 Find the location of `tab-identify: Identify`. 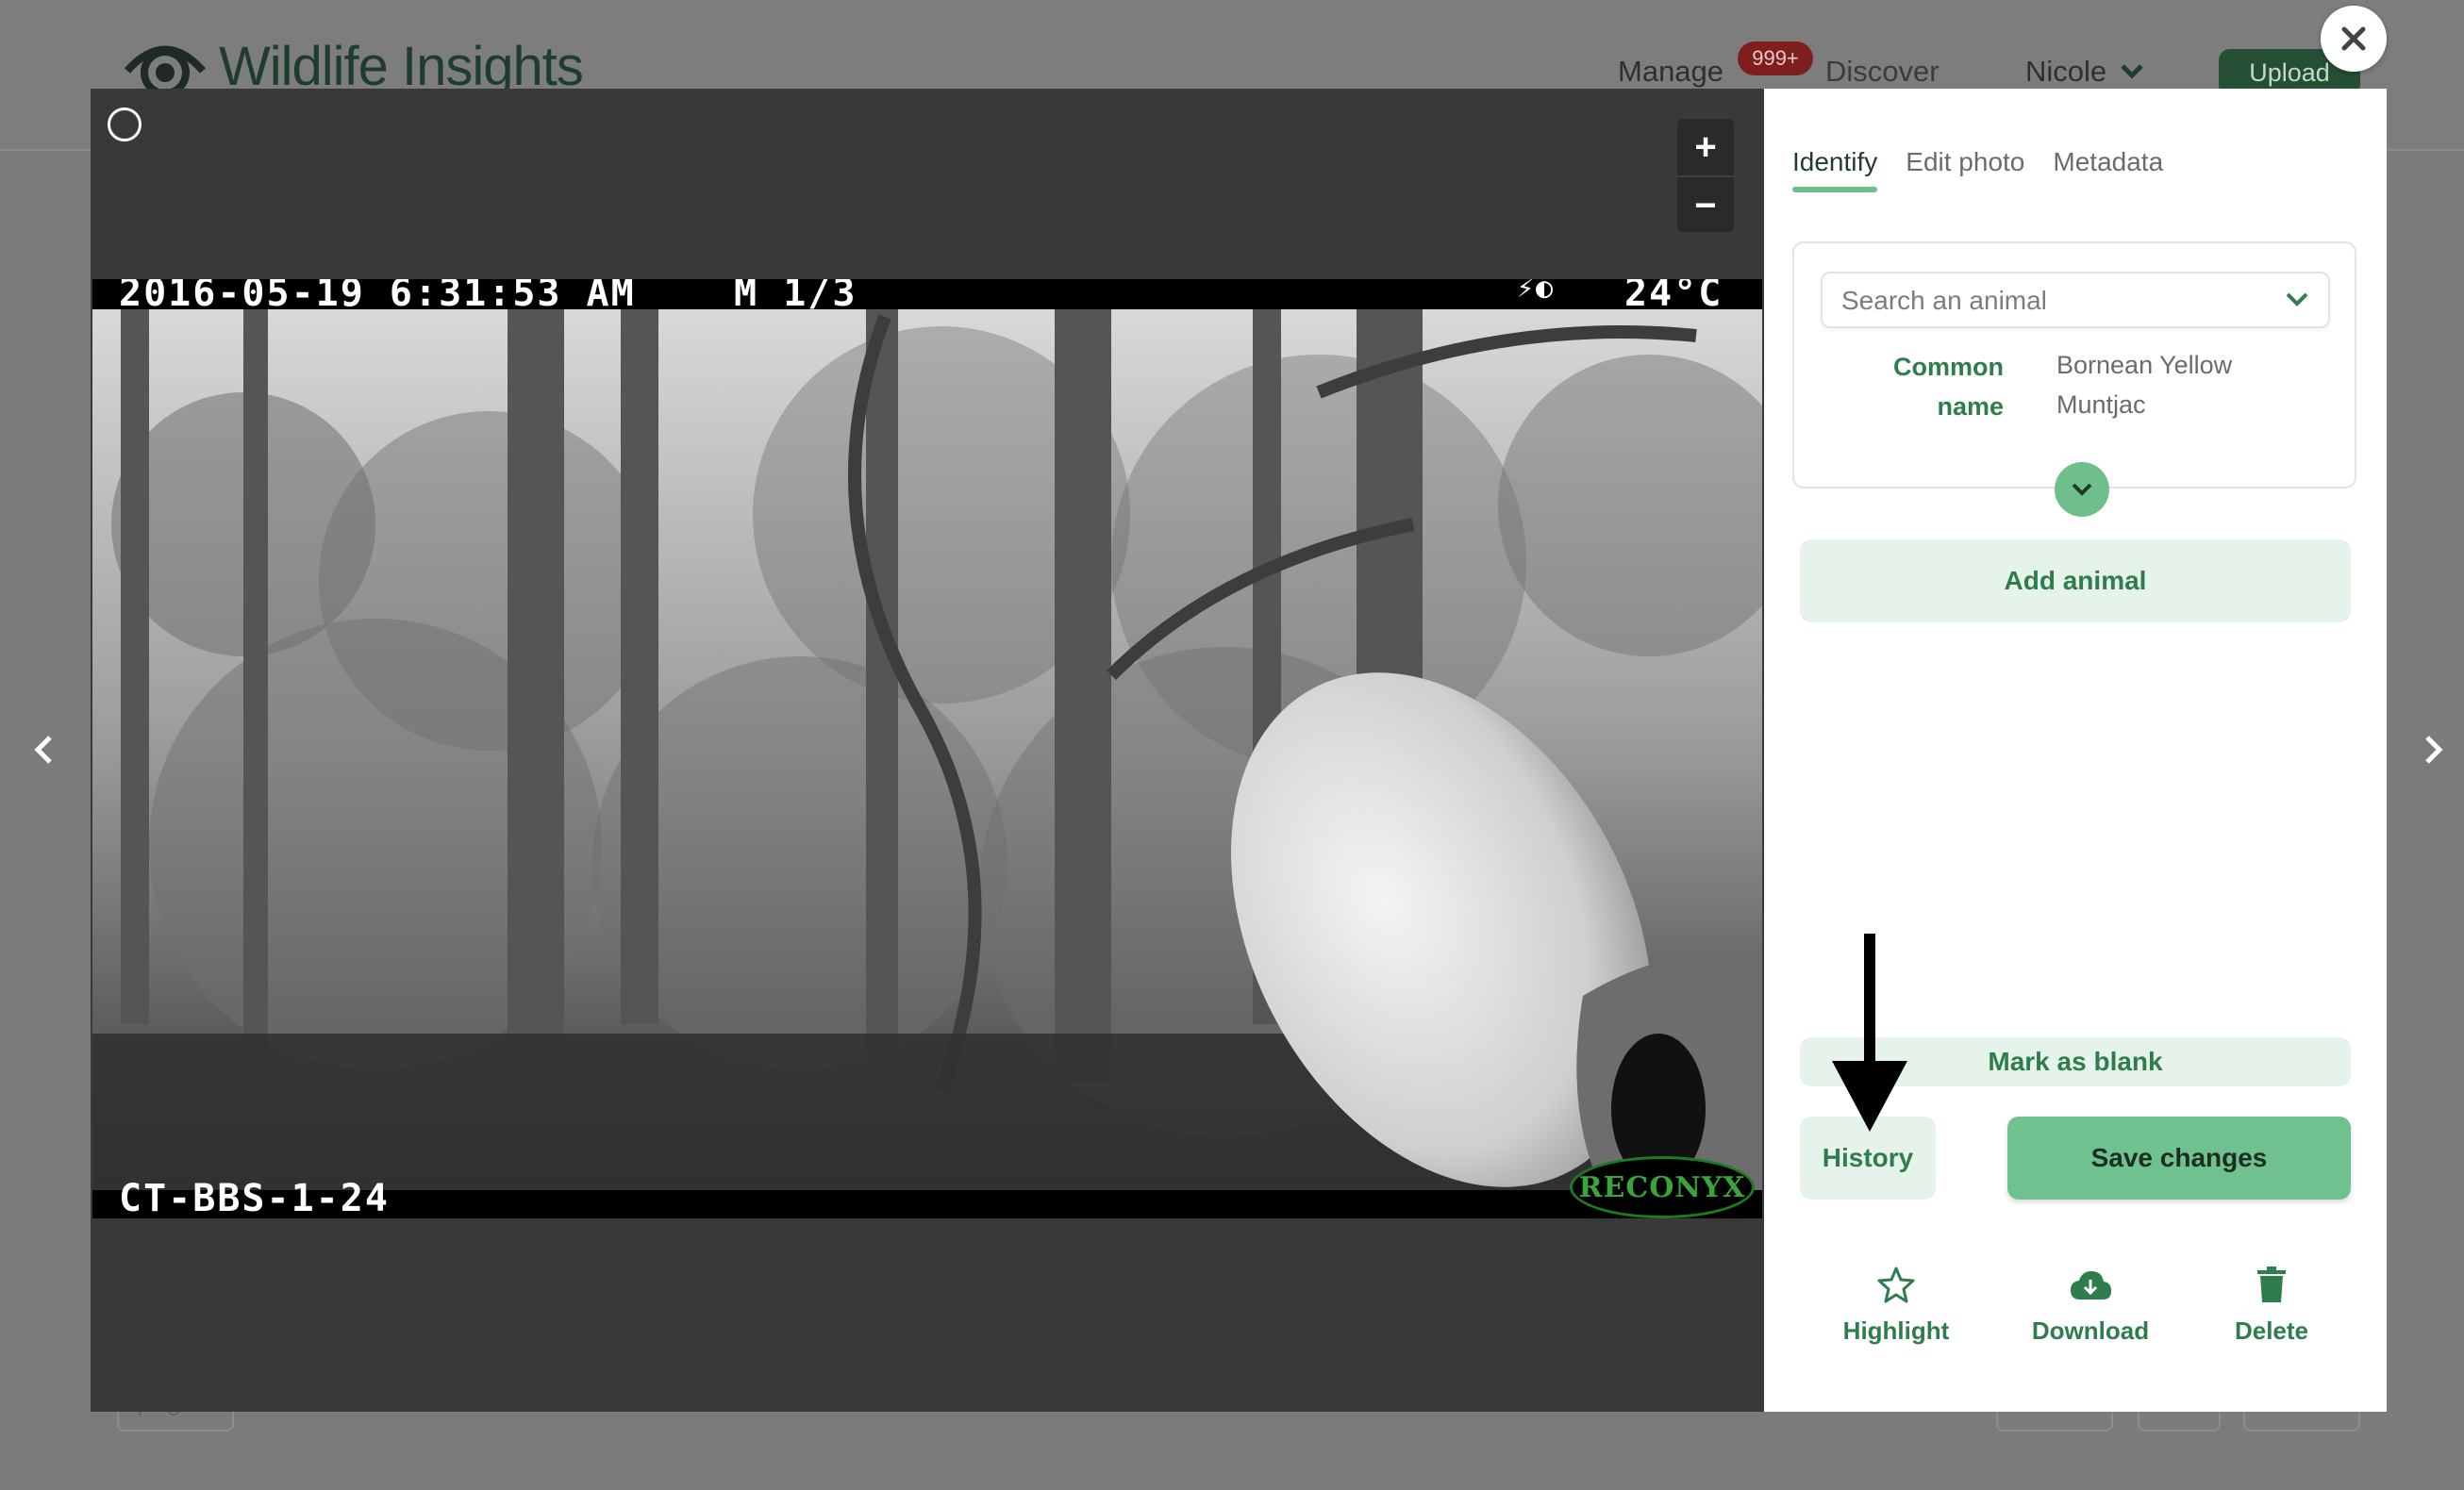

tab-identify: Identify is located at coordinates (1835, 169).